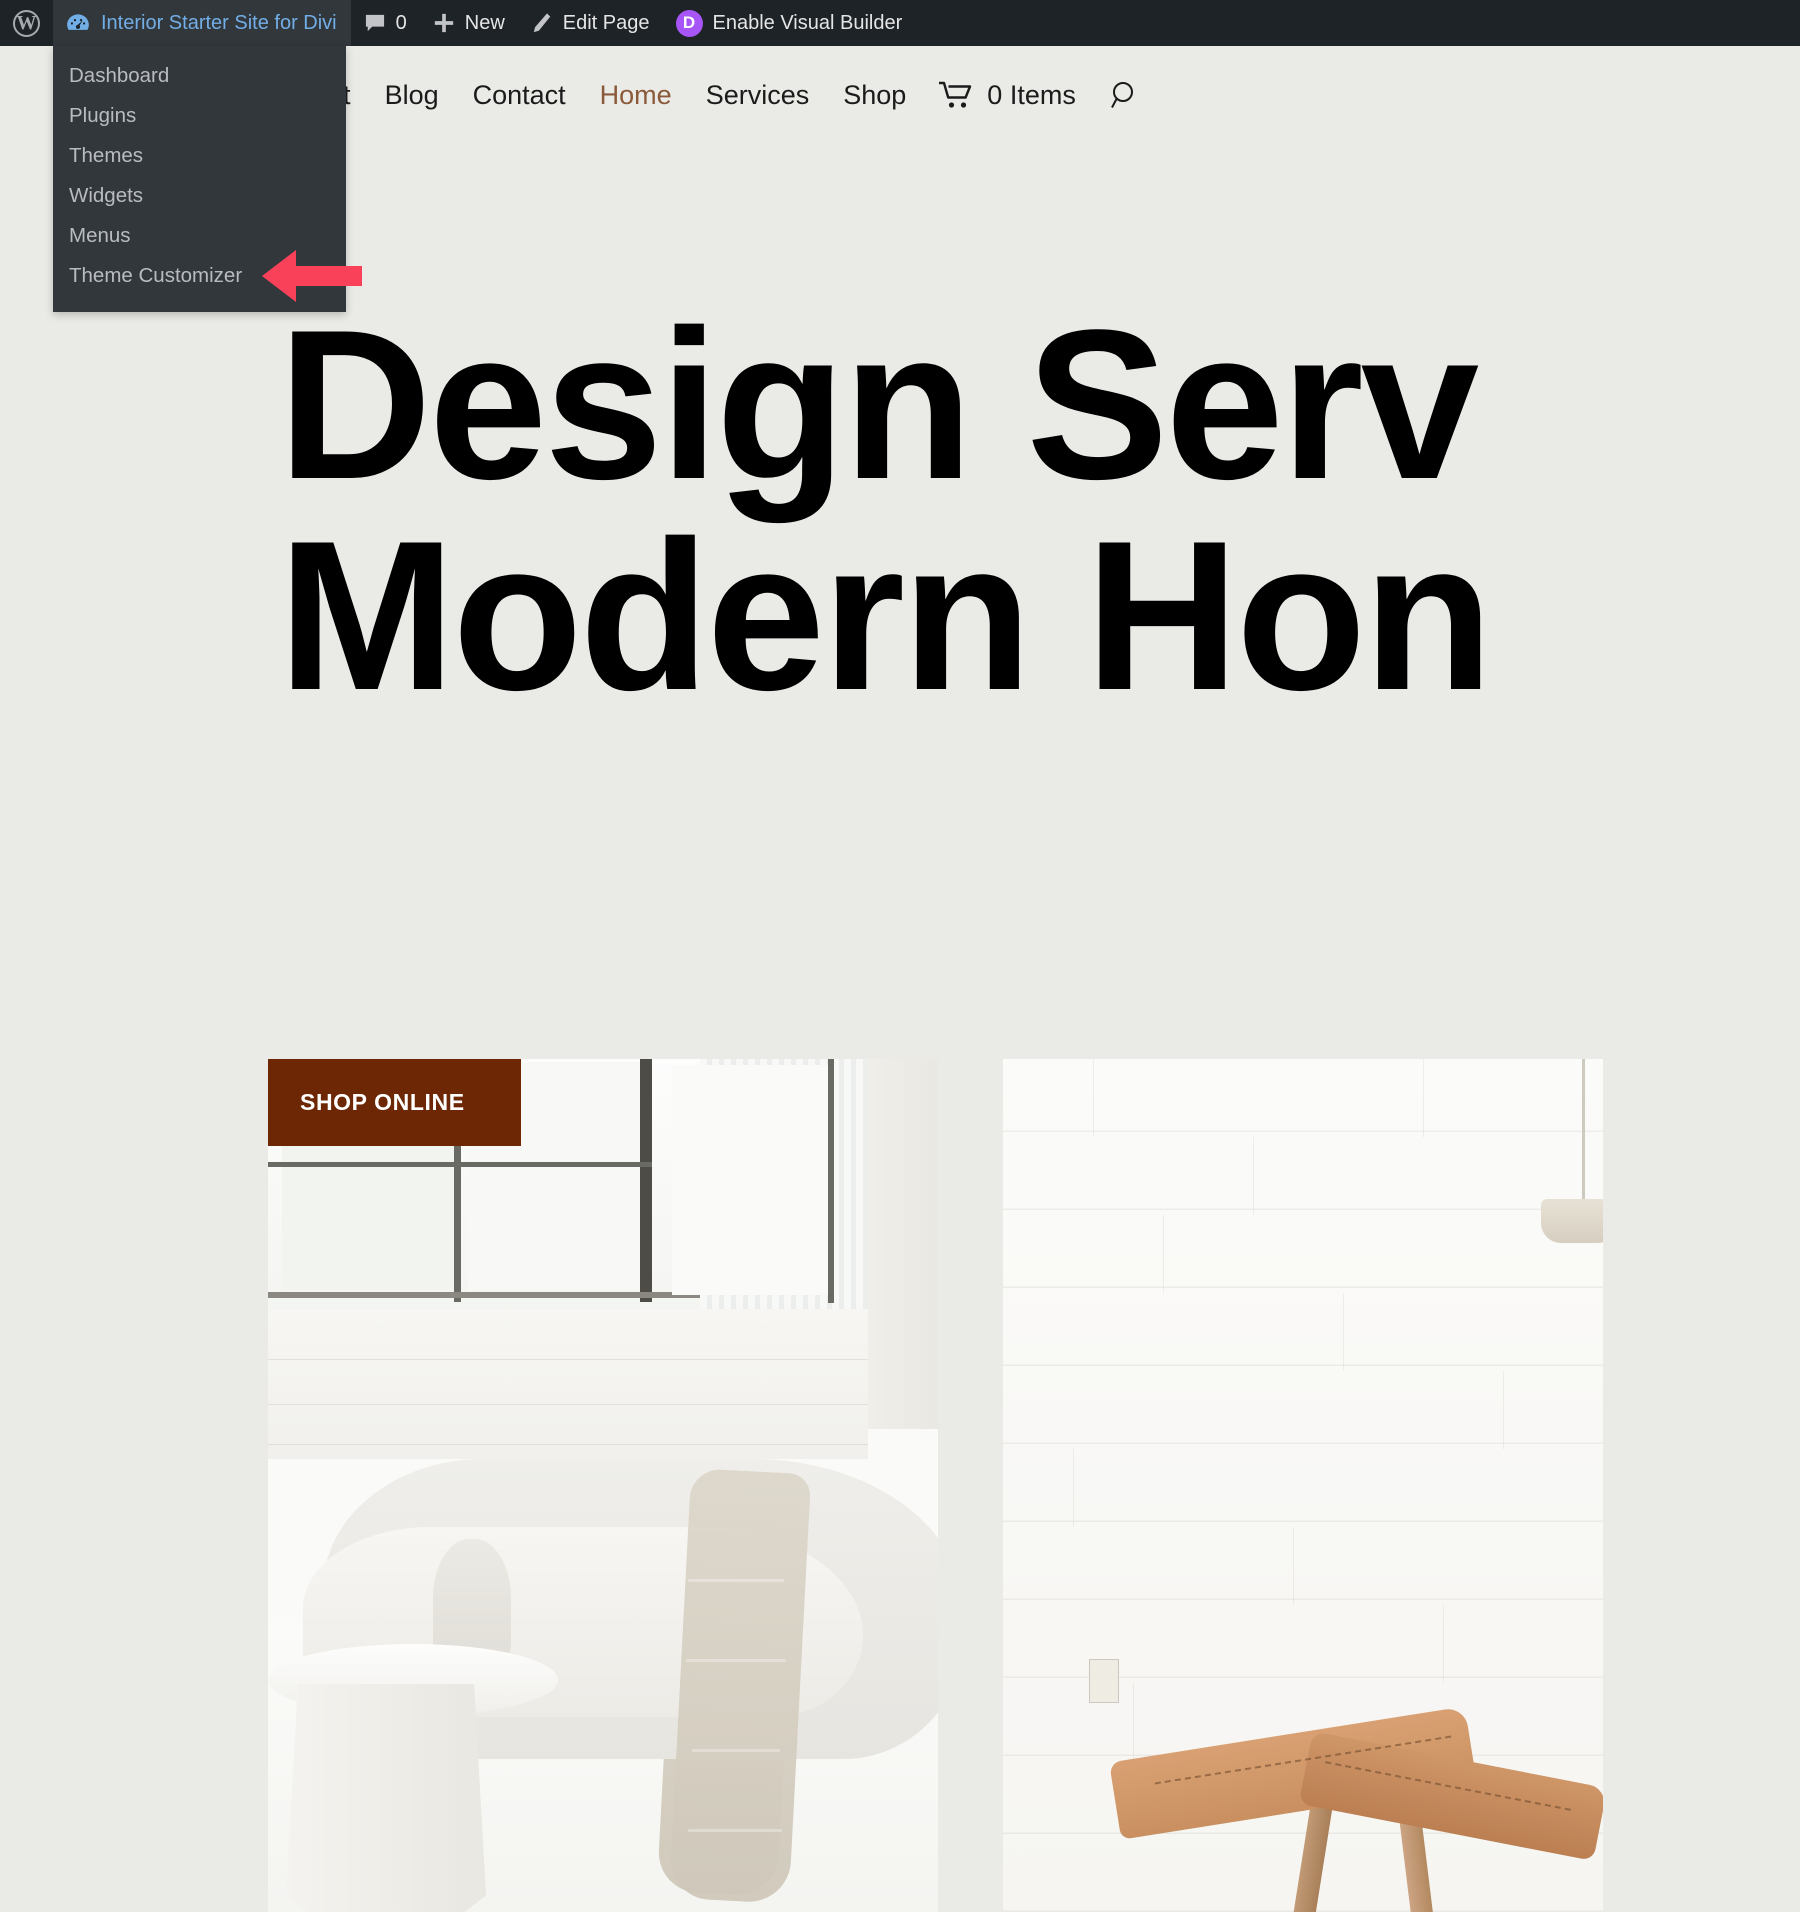 The width and height of the screenshot is (1800, 1912). I want to click on wordpress-logo-icon: W, so click(26, 23).